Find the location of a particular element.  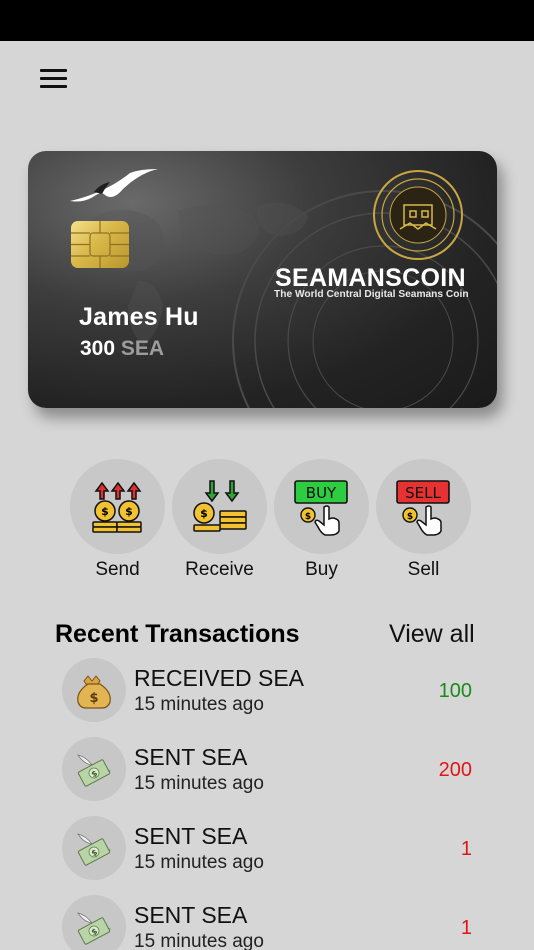

sell-badge-text: SELL is located at coordinates (423, 493).